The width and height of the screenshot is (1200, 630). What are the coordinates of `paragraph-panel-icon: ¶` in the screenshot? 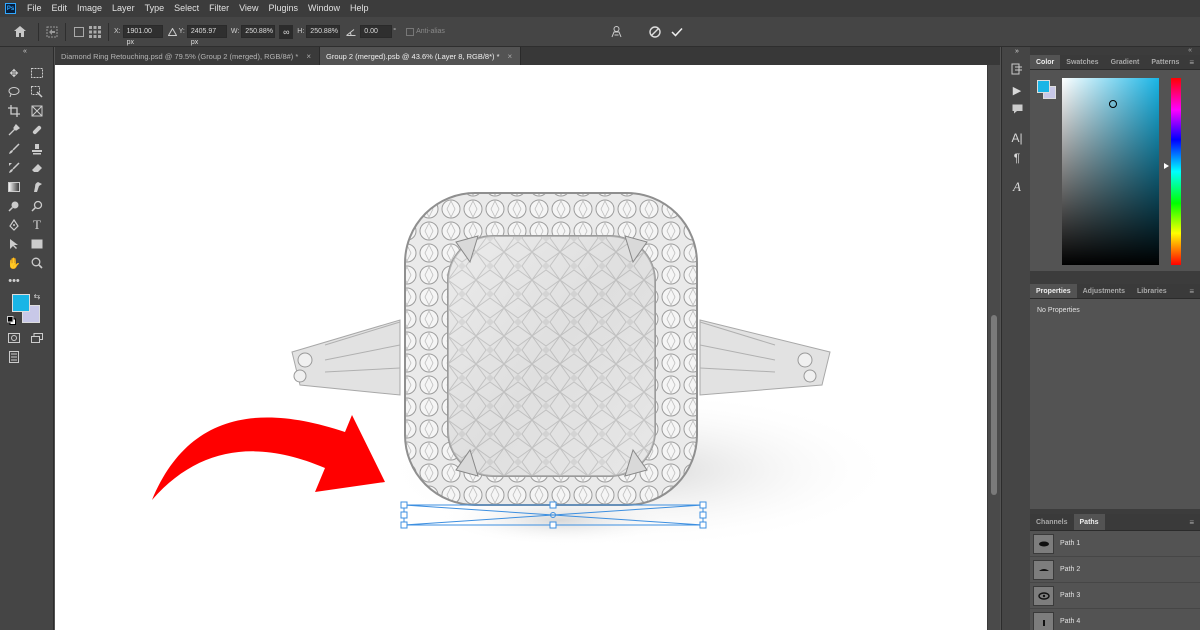 It's located at (1017, 158).